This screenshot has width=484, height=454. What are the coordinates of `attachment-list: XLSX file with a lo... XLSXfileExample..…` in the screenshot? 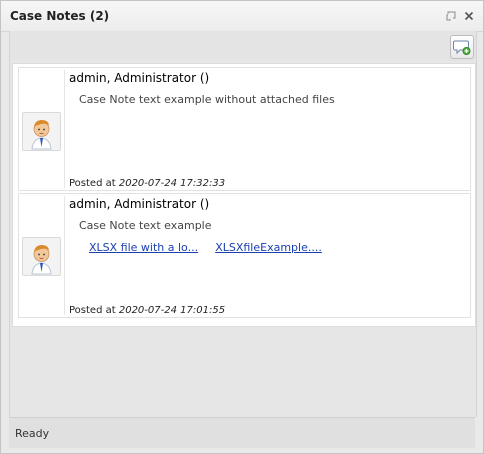 It's located at (211, 245).